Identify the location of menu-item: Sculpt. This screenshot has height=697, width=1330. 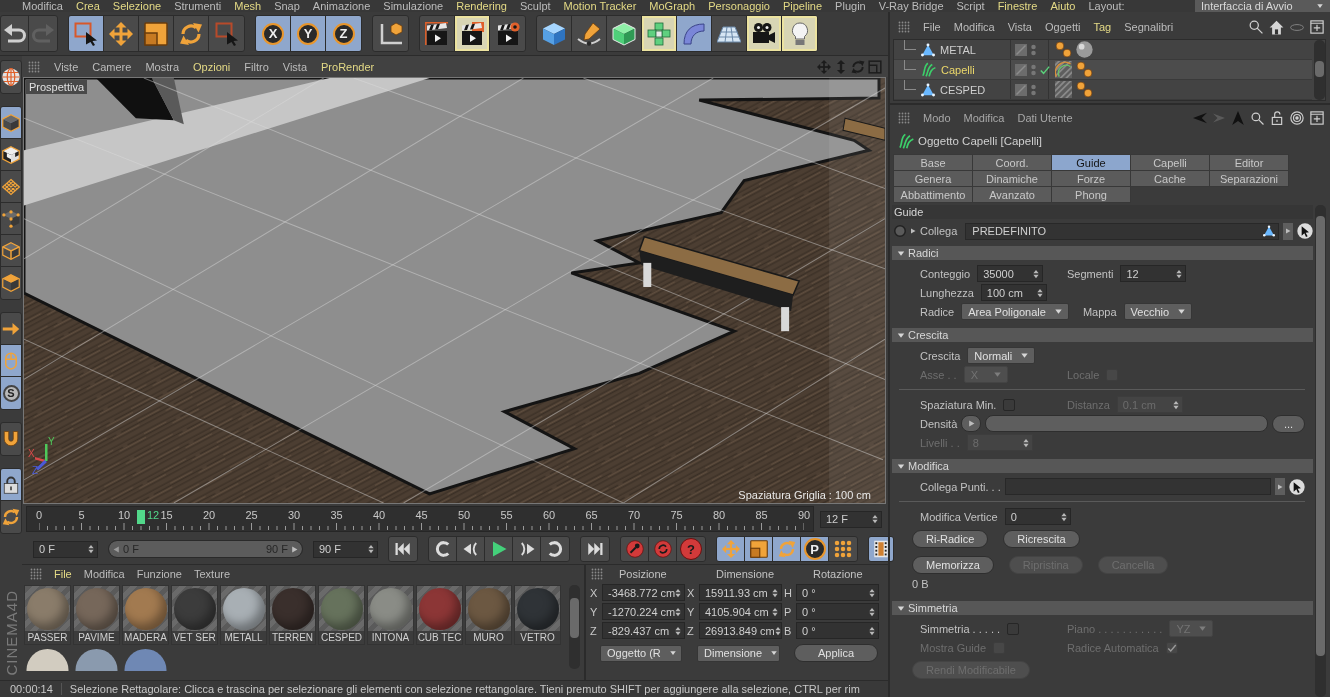
(535, 6).